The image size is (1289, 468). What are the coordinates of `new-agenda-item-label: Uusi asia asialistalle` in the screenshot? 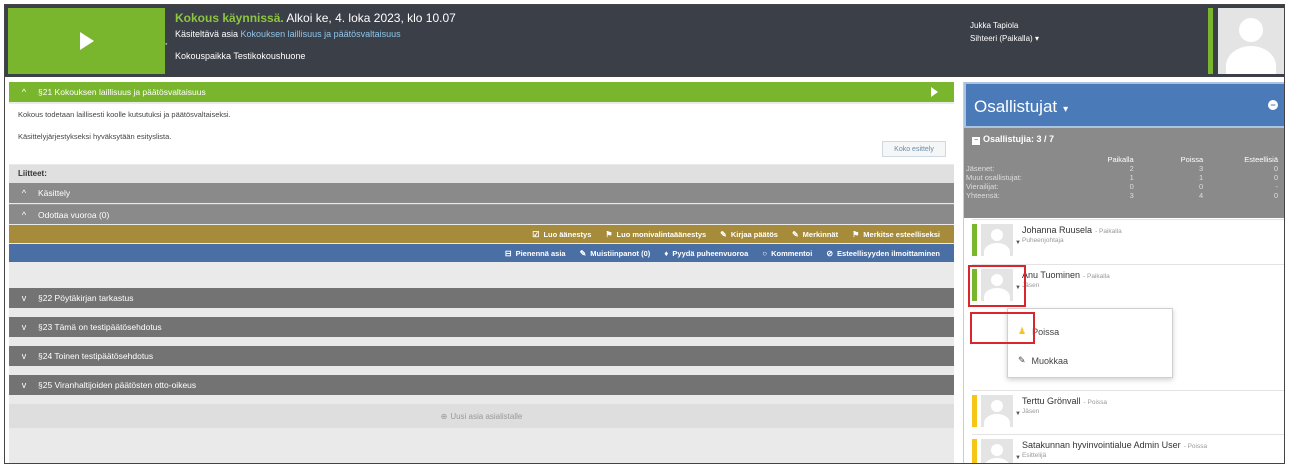 It's located at (486, 416).